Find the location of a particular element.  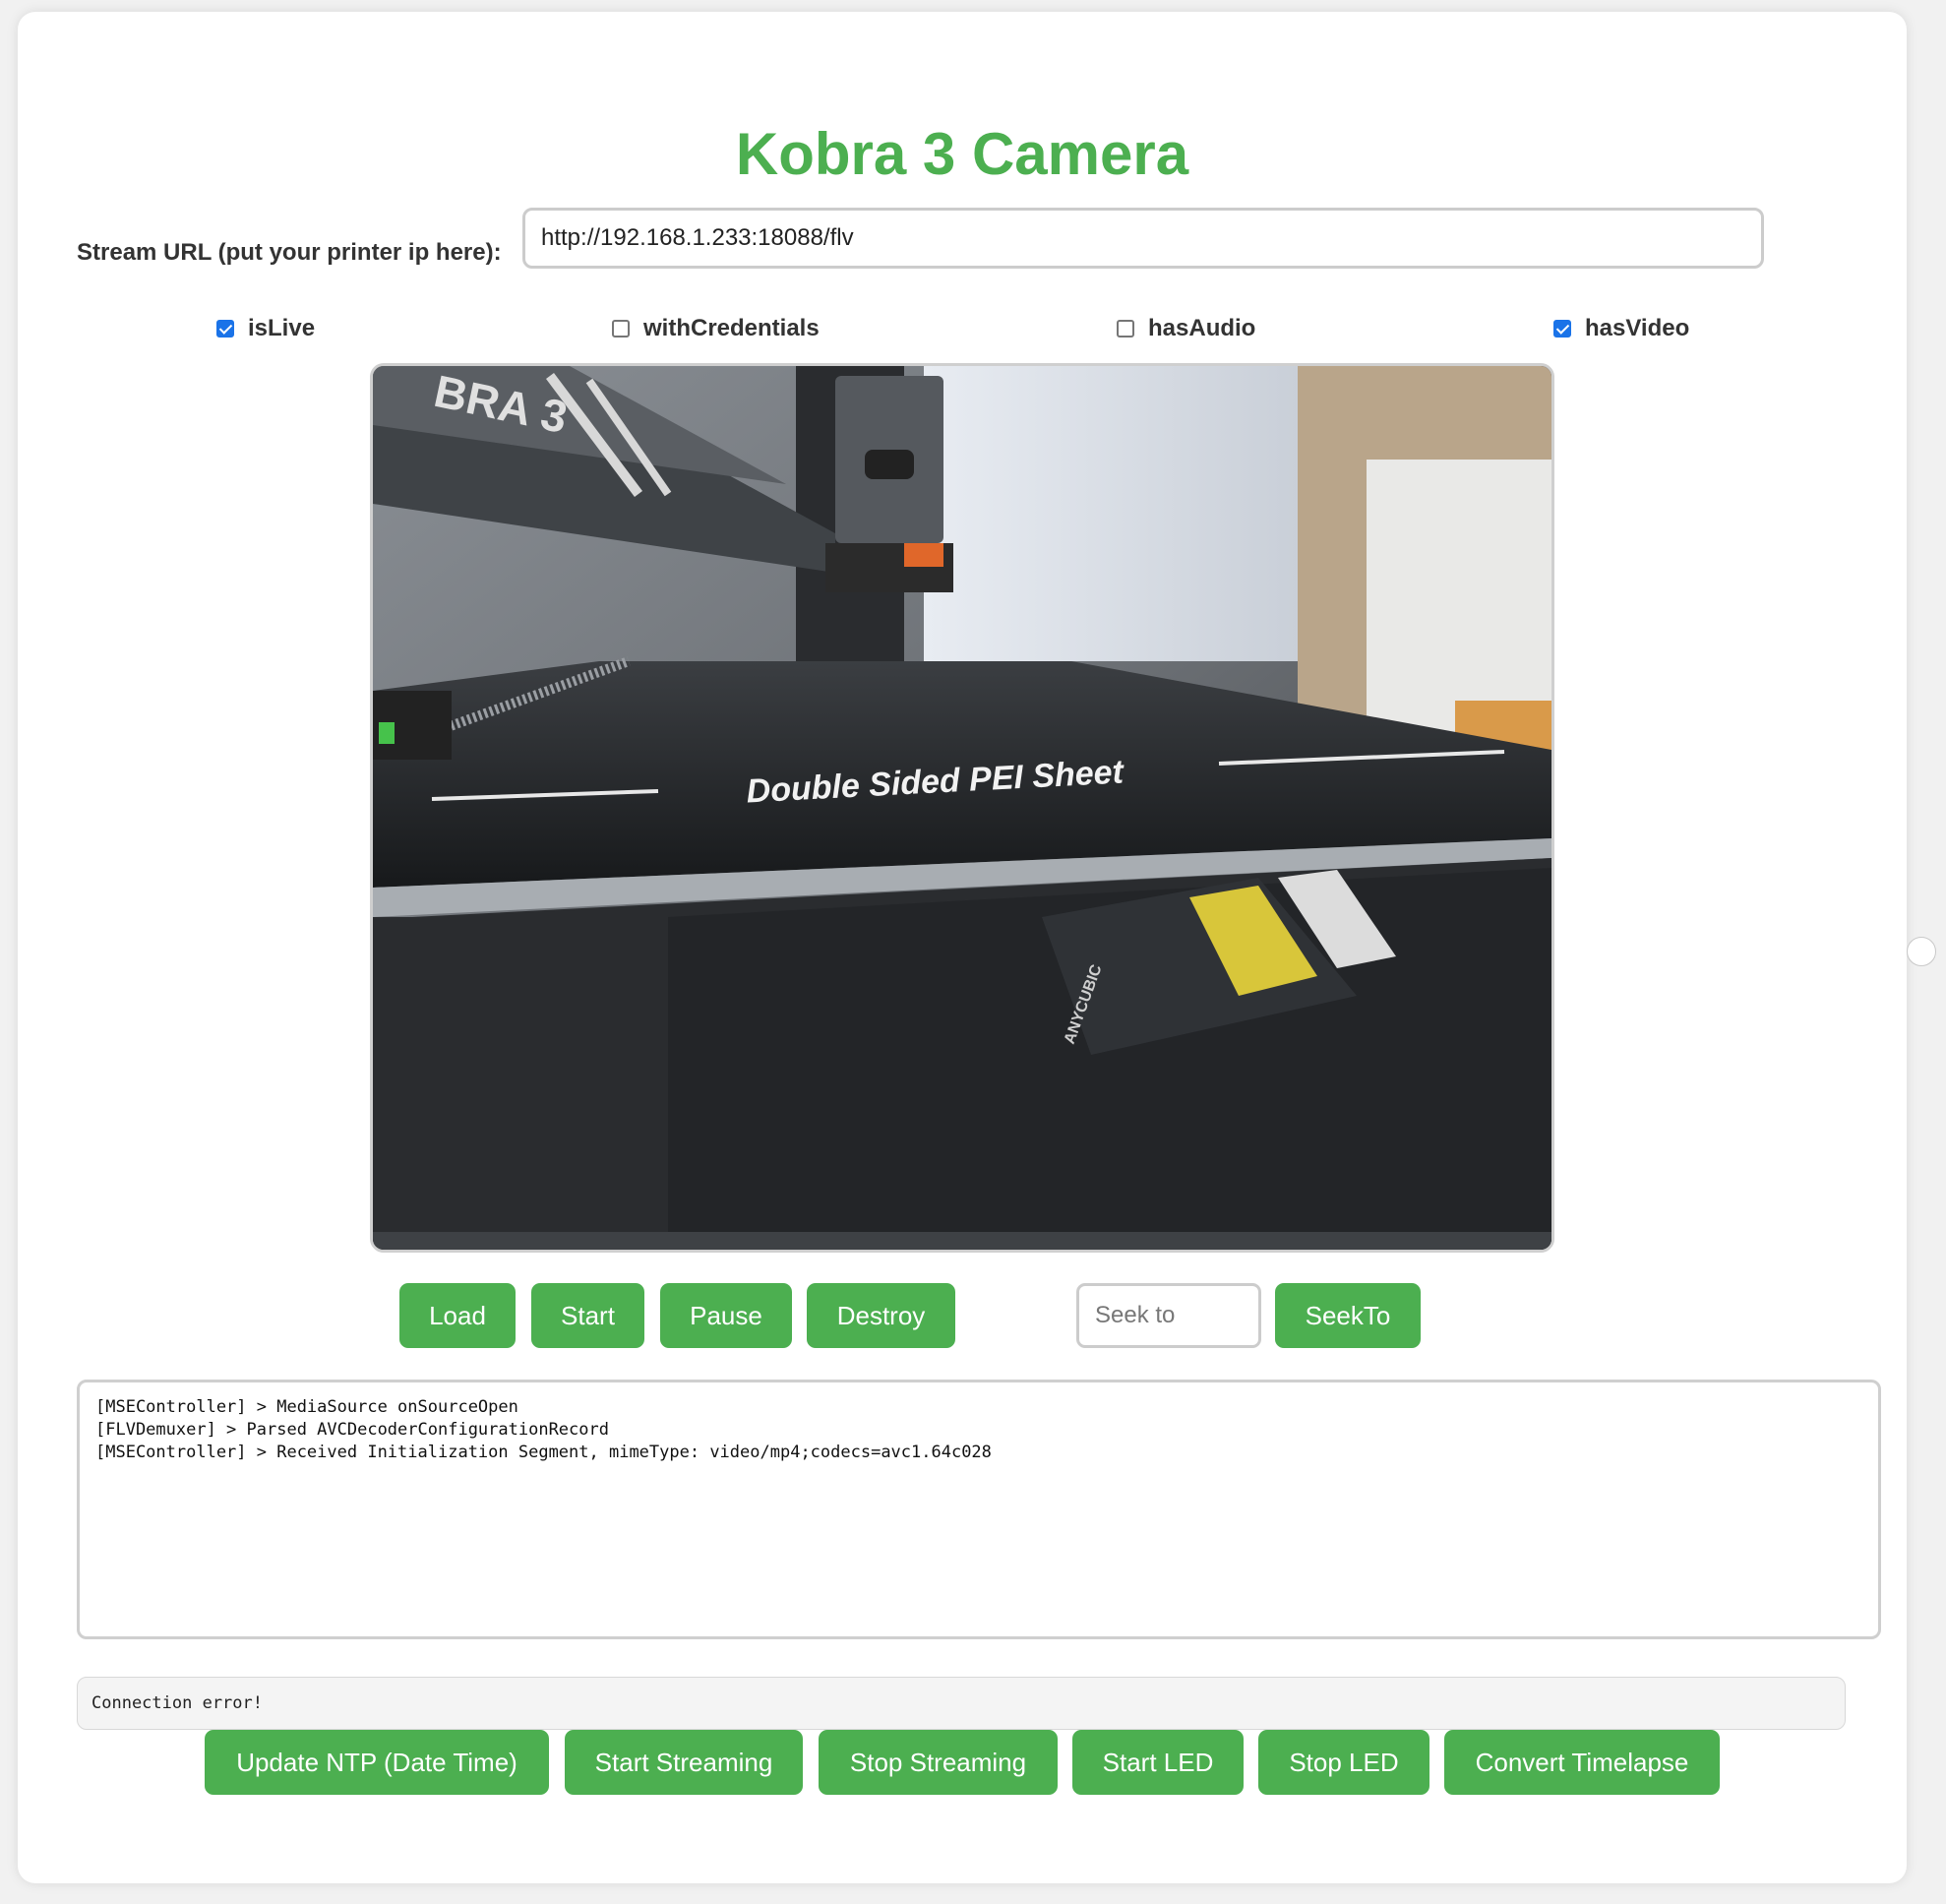

option-hasvideo: hasVideo is located at coordinates (1621, 328).